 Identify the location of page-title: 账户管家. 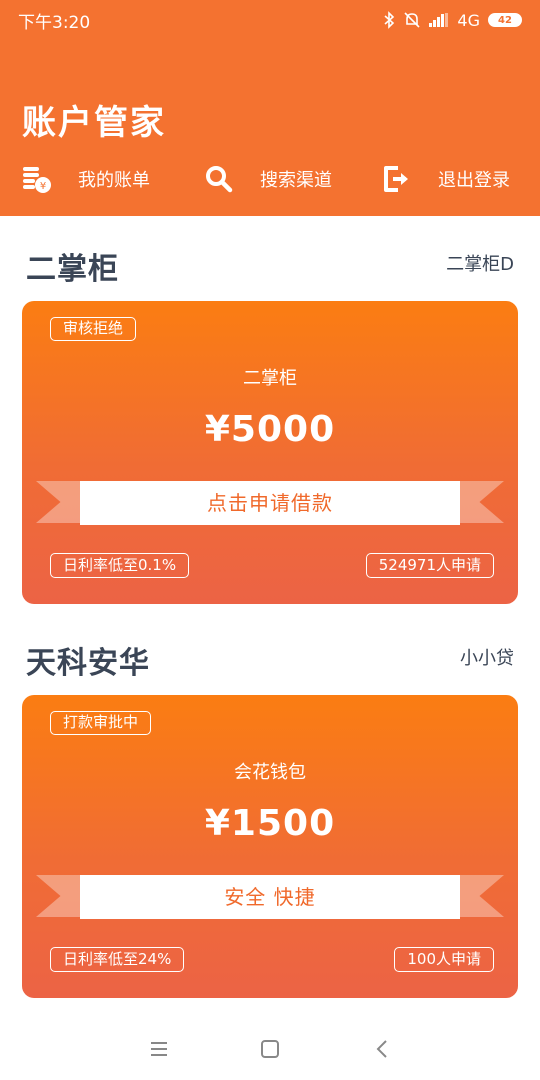
(94, 123).